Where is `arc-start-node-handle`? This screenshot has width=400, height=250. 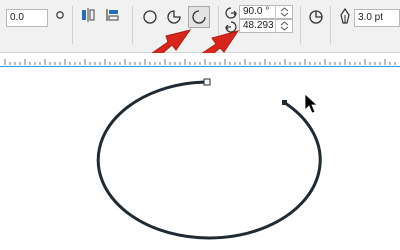 arc-start-node-handle is located at coordinates (207, 82).